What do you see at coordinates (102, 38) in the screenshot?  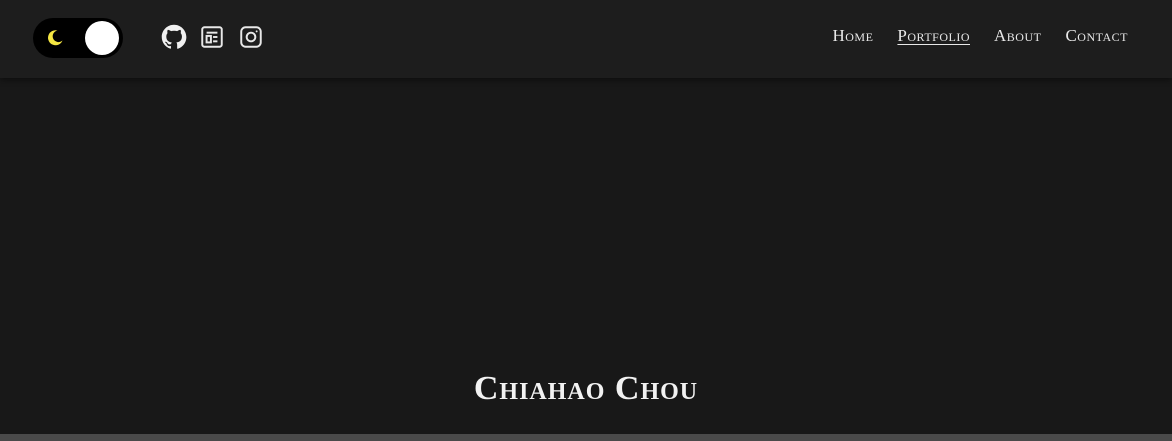 I see `toggle-knob` at bounding box center [102, 38].